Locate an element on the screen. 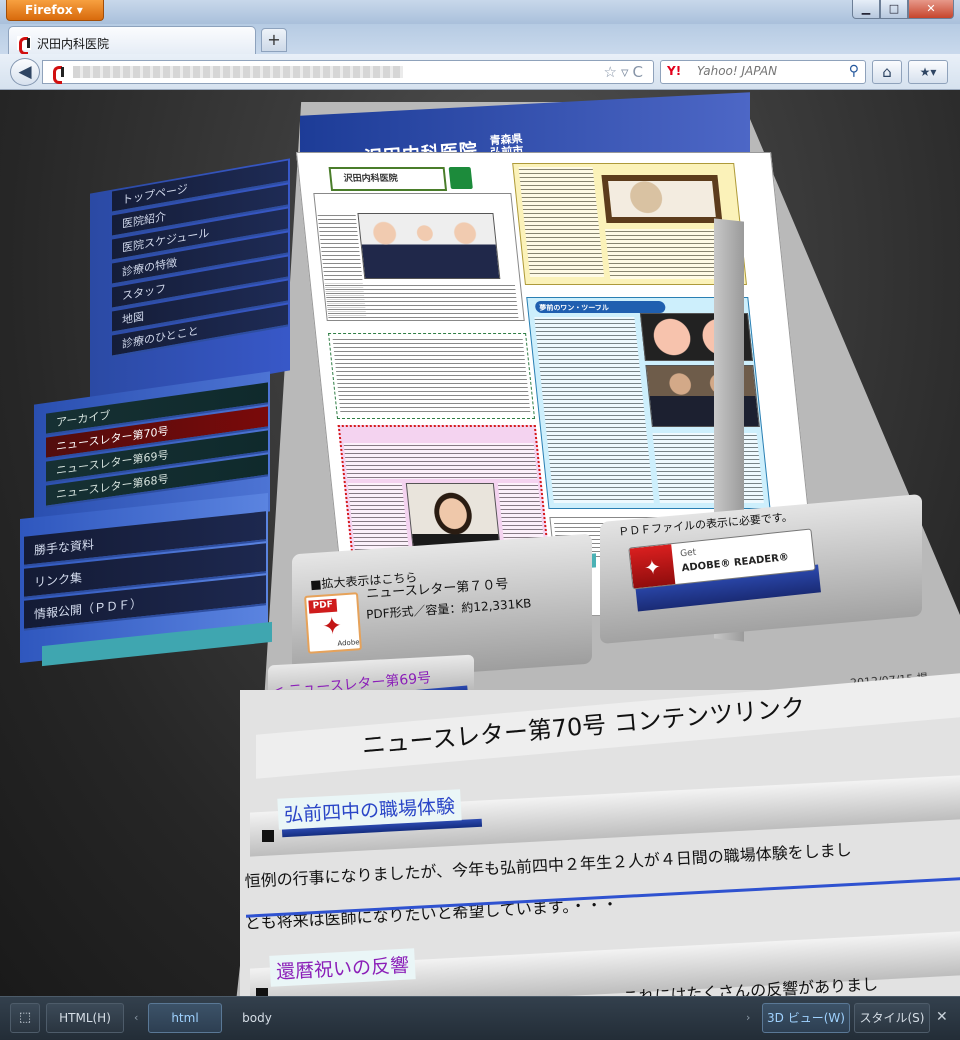 This screenshot has width=960, height=1040. search-icon: ⚲ is located at coordinates (854, 71).